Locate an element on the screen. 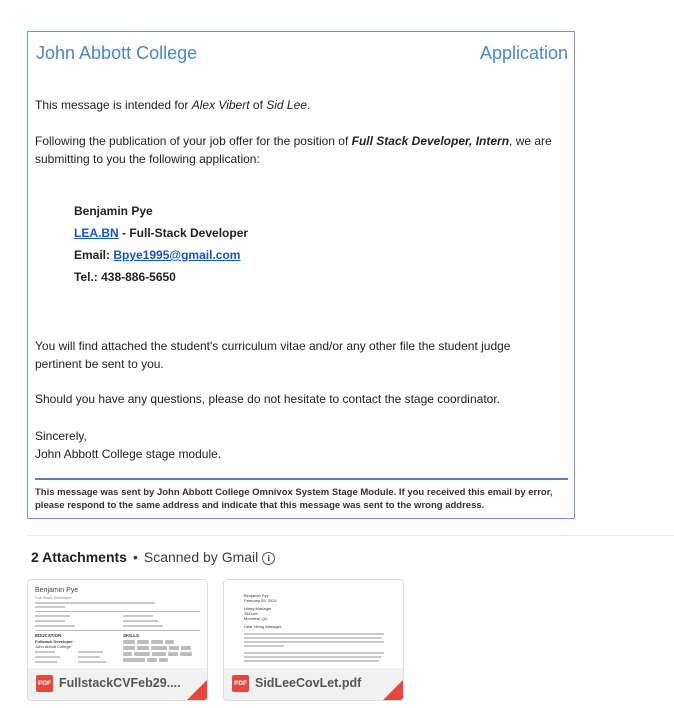  college-name: John Abbott College is located at coordinates (117, 53).